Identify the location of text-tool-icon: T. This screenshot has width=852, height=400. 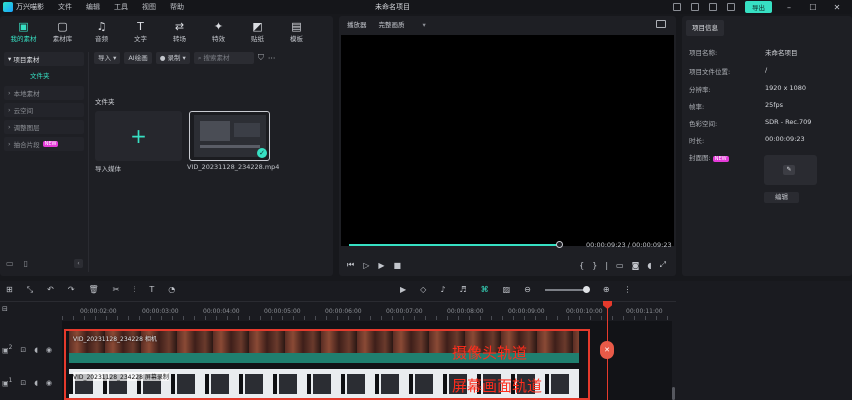
(151, 290).